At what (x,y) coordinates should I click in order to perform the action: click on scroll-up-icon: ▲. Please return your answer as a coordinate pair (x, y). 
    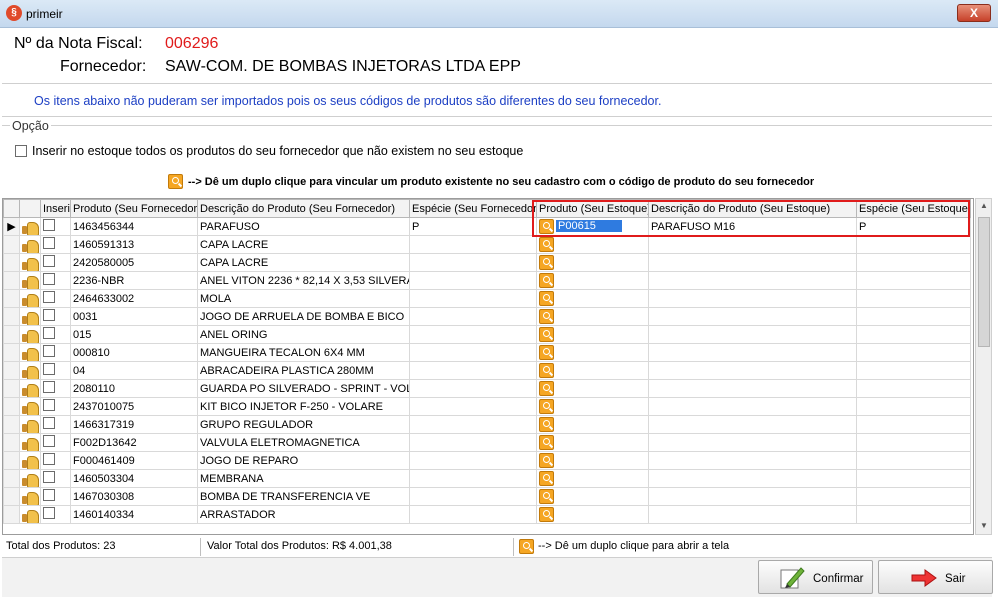
    Looking at the image, I should click on (984, 205).